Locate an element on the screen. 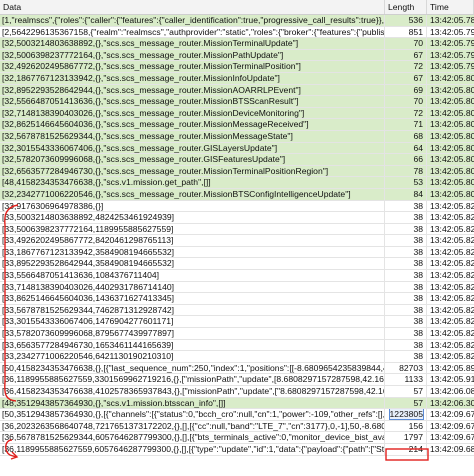 This screenshot has height=476, width=474. cell-length: 1797 is located at coordinates (406, 437).